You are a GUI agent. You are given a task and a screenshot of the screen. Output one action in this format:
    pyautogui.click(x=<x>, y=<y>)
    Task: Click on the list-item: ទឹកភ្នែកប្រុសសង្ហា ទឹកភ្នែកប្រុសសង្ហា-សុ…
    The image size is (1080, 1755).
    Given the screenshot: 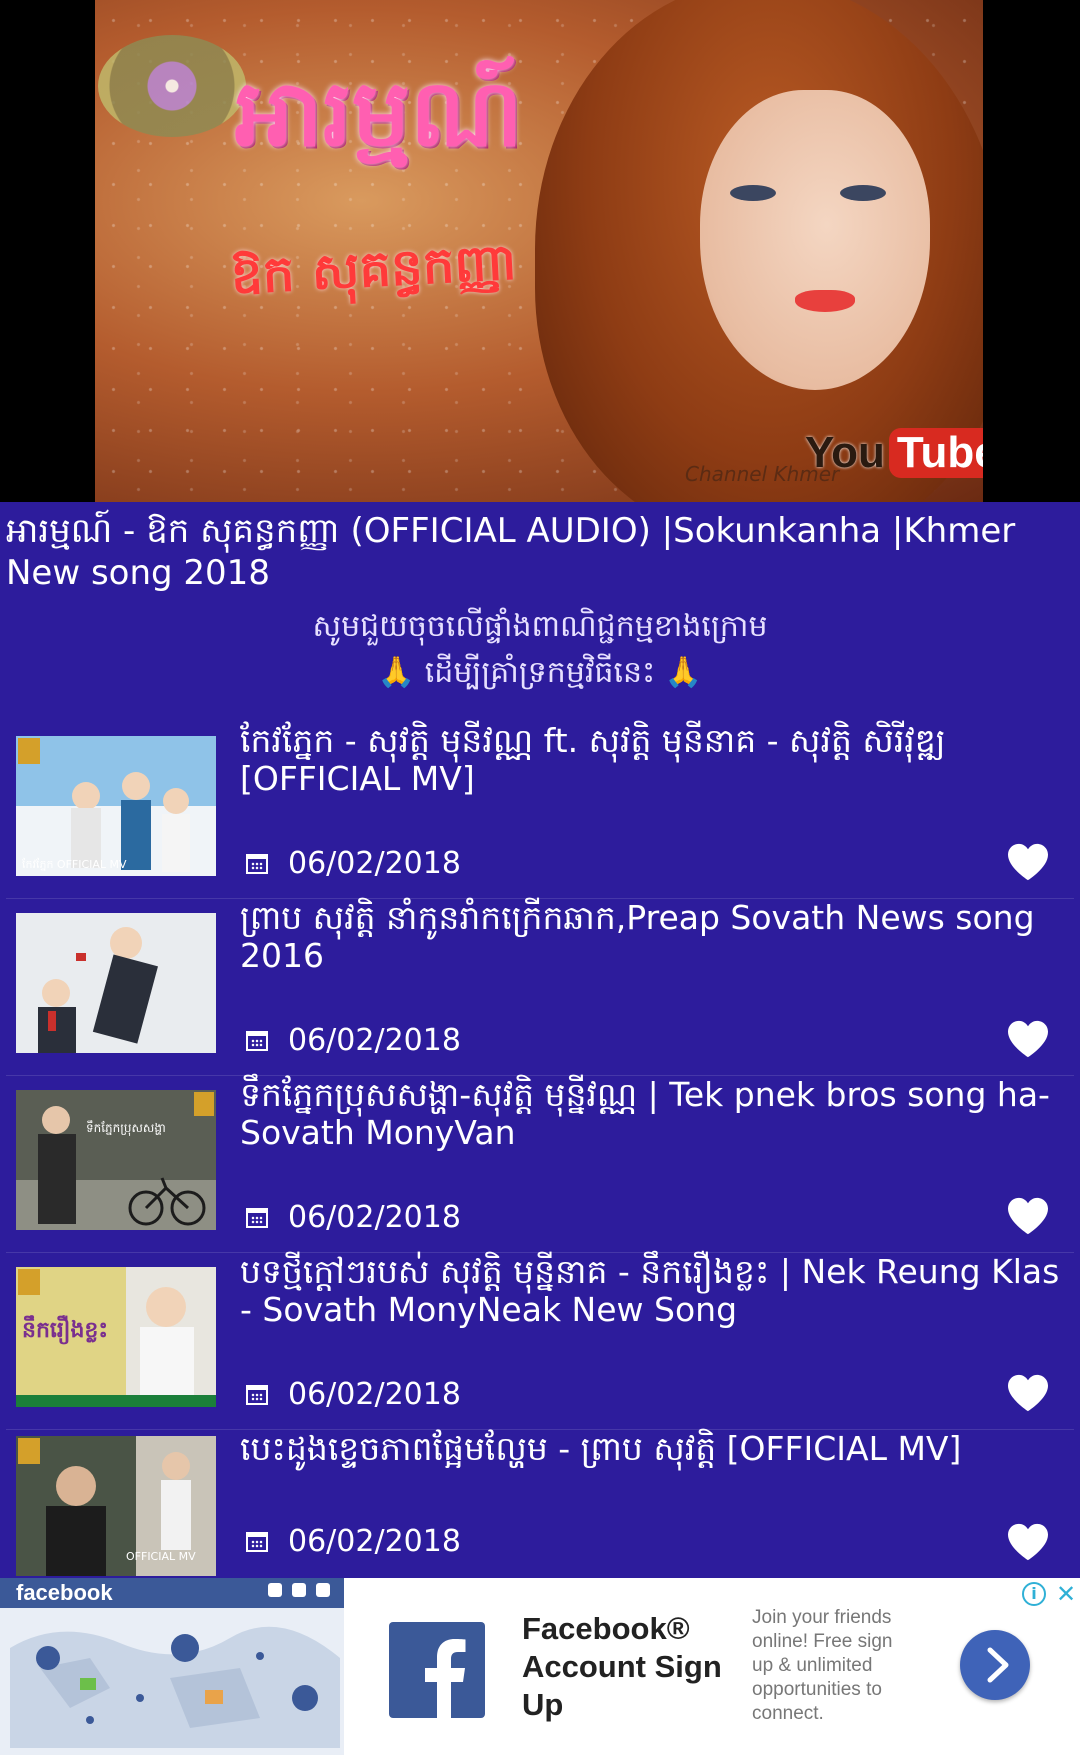 What is the action you would take?
    pyautogui.click(x=540, y=1164)
    